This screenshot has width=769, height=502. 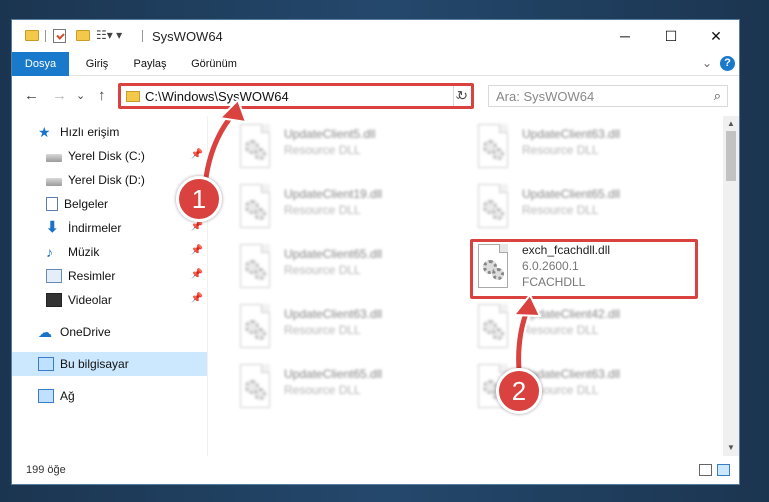 What do you see at coordinates (85, 332) in the screenshot?
I see `sidebar-item-label: OneDrive` at bounding box center [85, 332].